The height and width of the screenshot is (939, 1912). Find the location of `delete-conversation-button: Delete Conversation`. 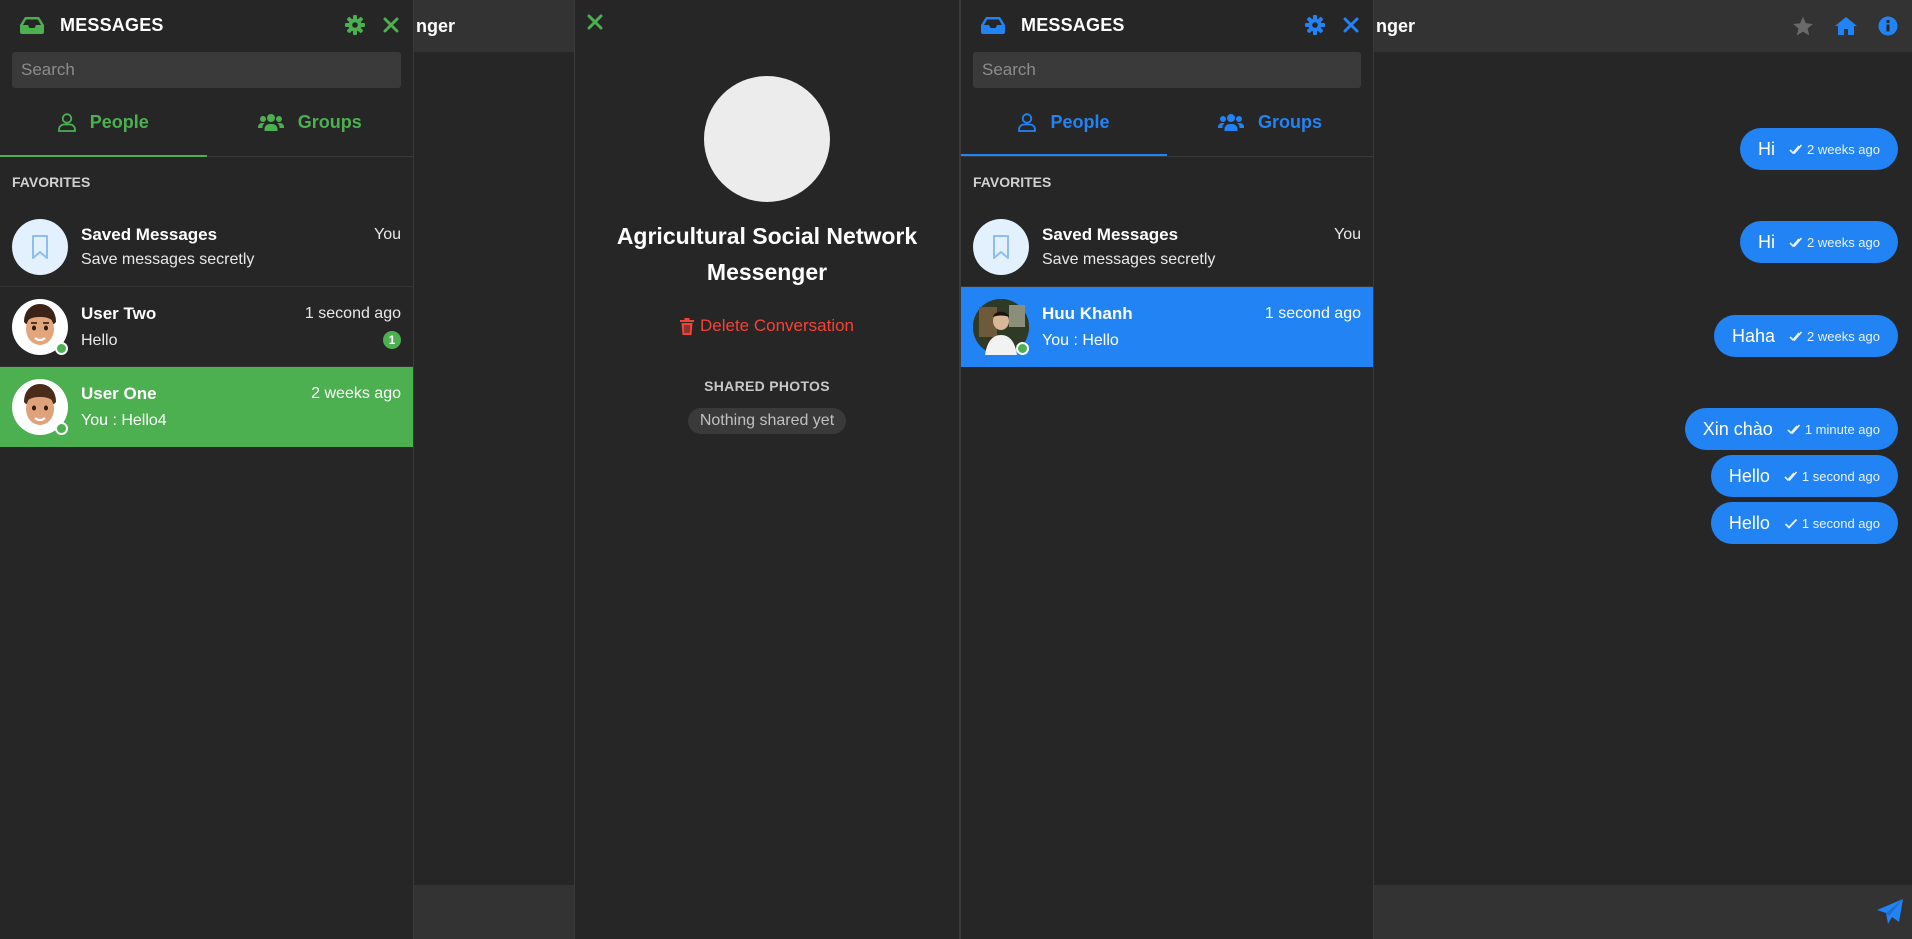

delete-conversation-button: Delete Conversation is located at coordinates (767, 326).